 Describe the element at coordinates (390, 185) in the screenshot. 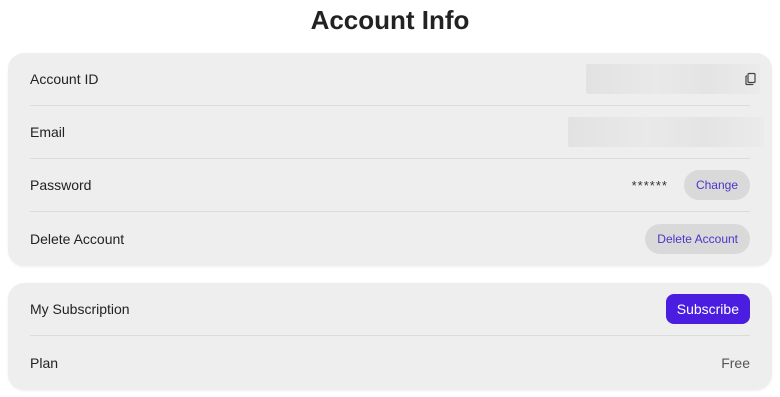

I see `password-row: Password ****** Change` at that location.